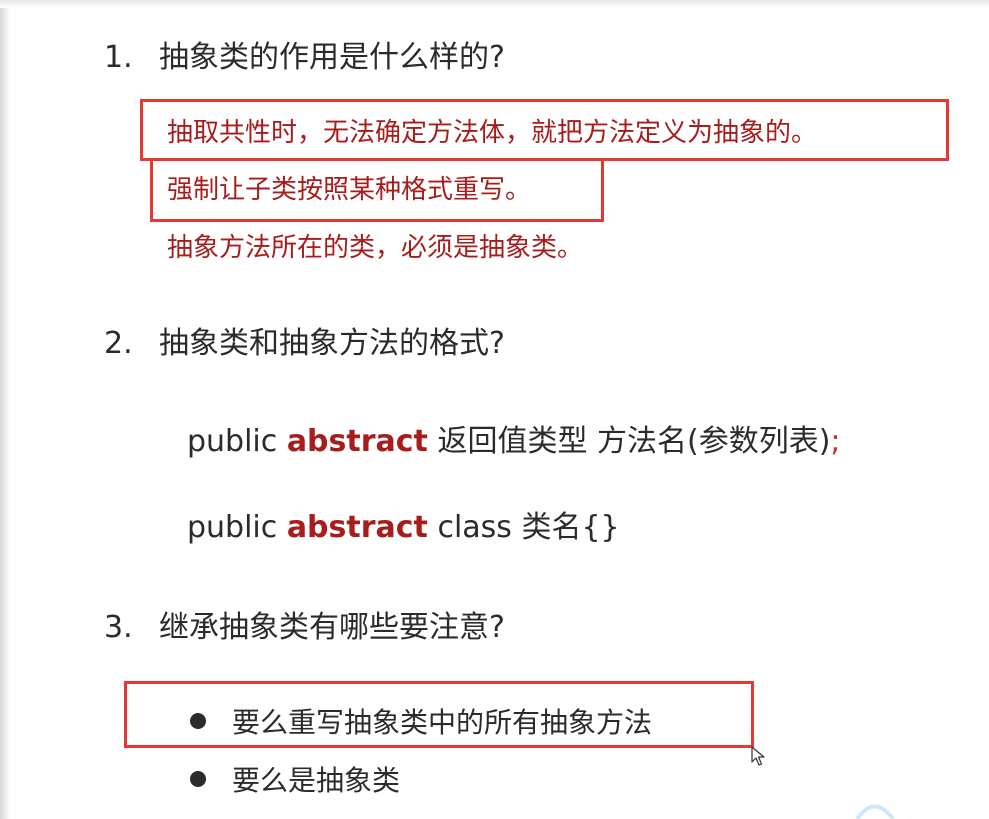 This screenshot has height=819, width=989. I want to click on bullet-2-text: 要么是抽象类, so click(316, 780).